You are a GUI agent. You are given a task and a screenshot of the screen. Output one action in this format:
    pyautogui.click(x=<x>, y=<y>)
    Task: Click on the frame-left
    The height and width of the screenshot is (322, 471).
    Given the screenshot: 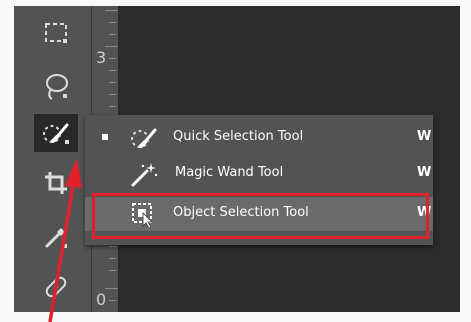 What is the action you would take?
    pyautogui.click(x=7, y=161)
    